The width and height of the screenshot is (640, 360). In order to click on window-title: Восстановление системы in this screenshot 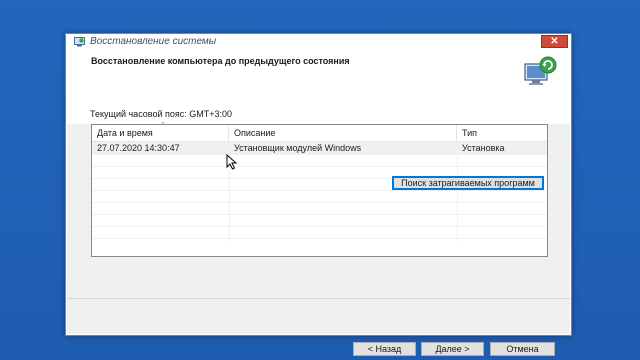, I will do `click(153, 41)`.